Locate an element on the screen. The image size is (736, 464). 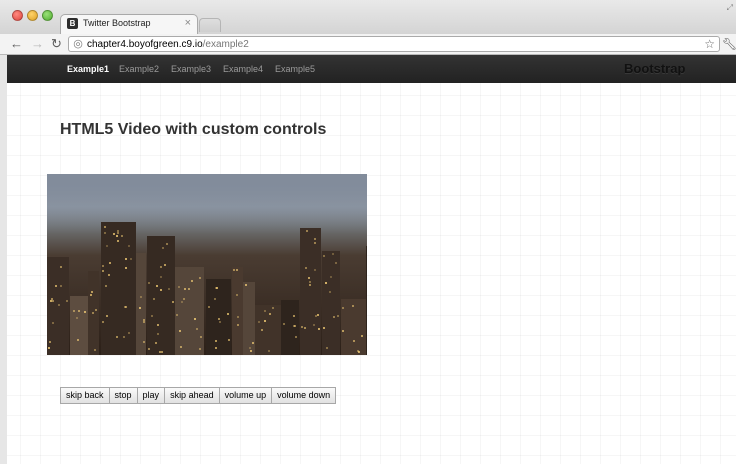
browser-tab: B Twitter Bootstrap × is located at coordinates (129, 24).